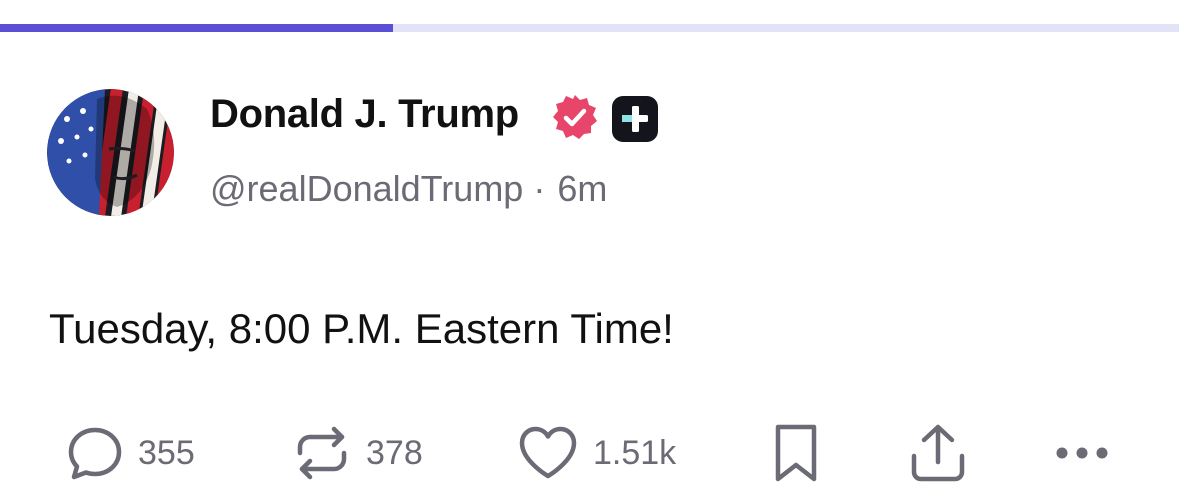 This screenshot has height=504, width=1179. I want to click on avatar, so click(110, 152).